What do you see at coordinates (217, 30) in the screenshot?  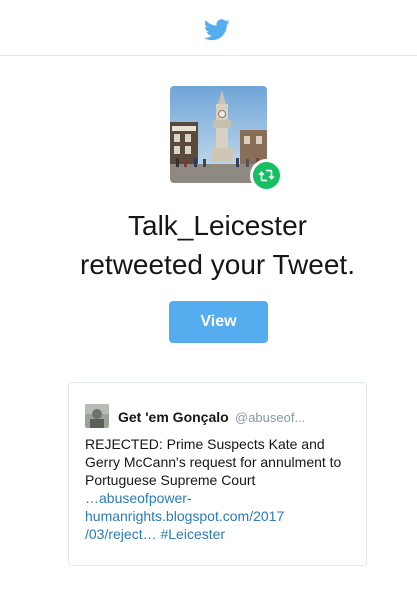 I see `twitter-bird-icon` at bounding box center [217, 30].